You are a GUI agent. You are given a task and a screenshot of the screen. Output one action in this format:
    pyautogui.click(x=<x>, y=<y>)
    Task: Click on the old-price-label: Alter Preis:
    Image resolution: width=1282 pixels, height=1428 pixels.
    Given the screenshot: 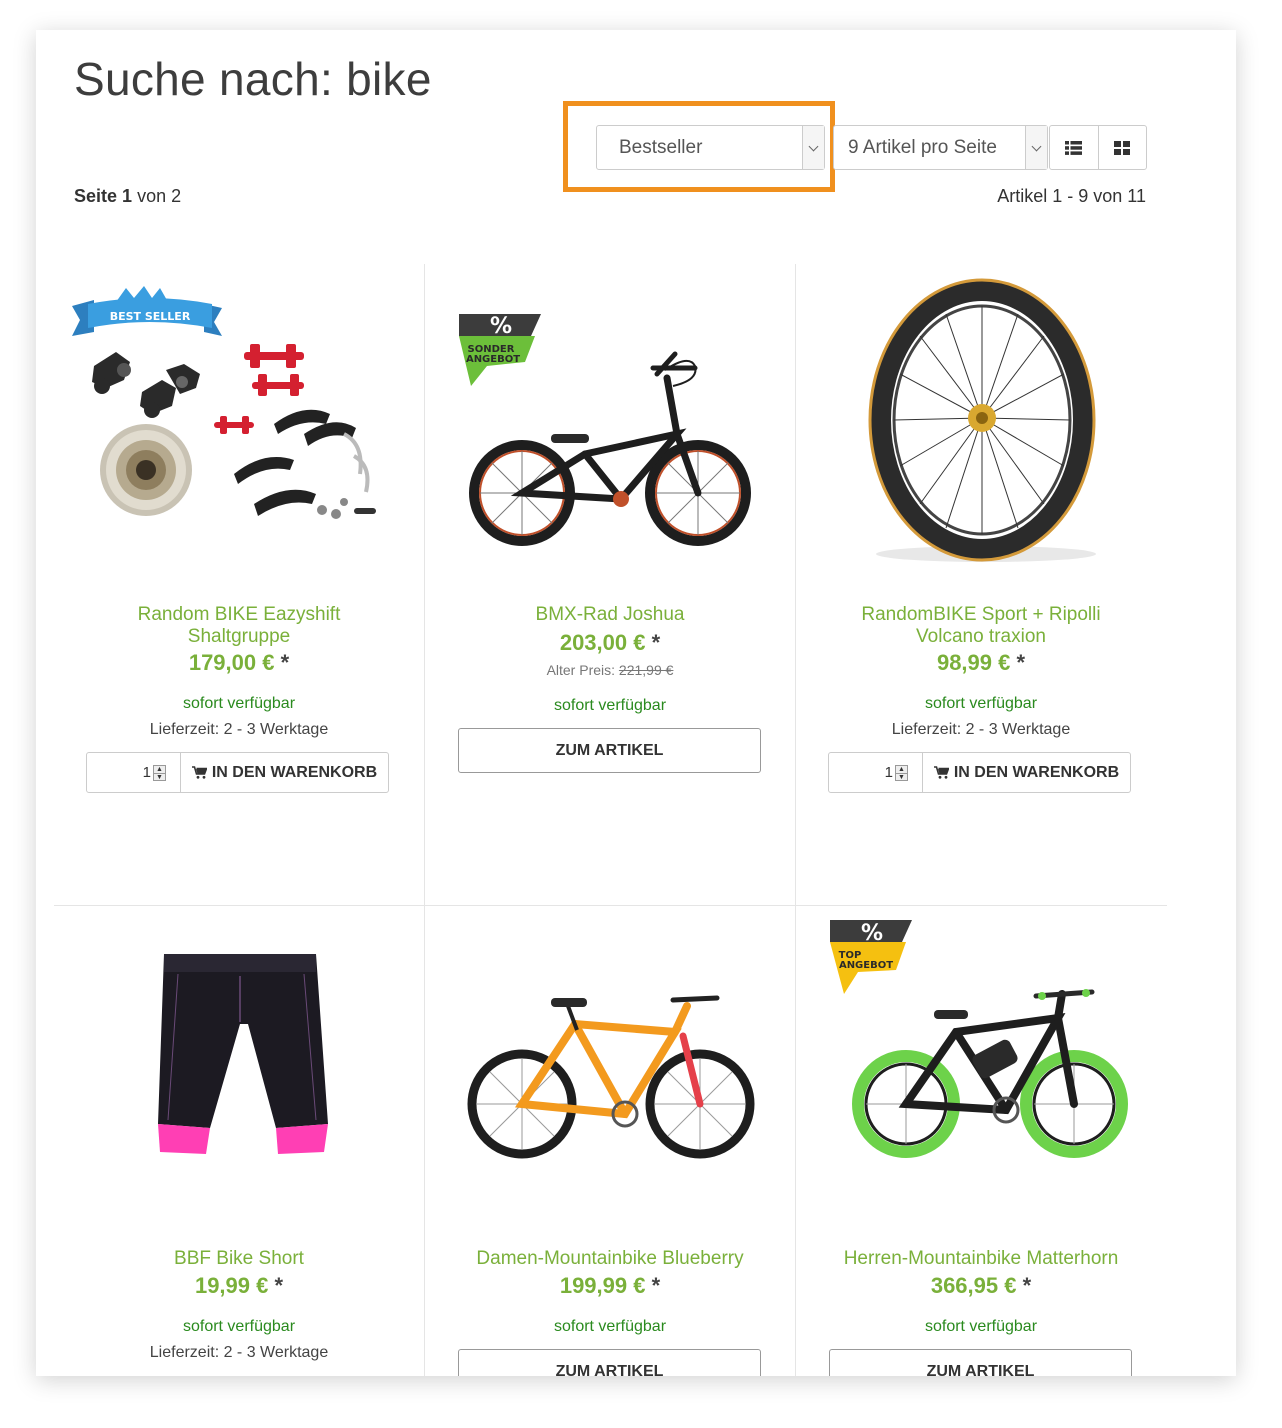 What is the action you would take?
    pyautogui.click(x=581, y=670)
    